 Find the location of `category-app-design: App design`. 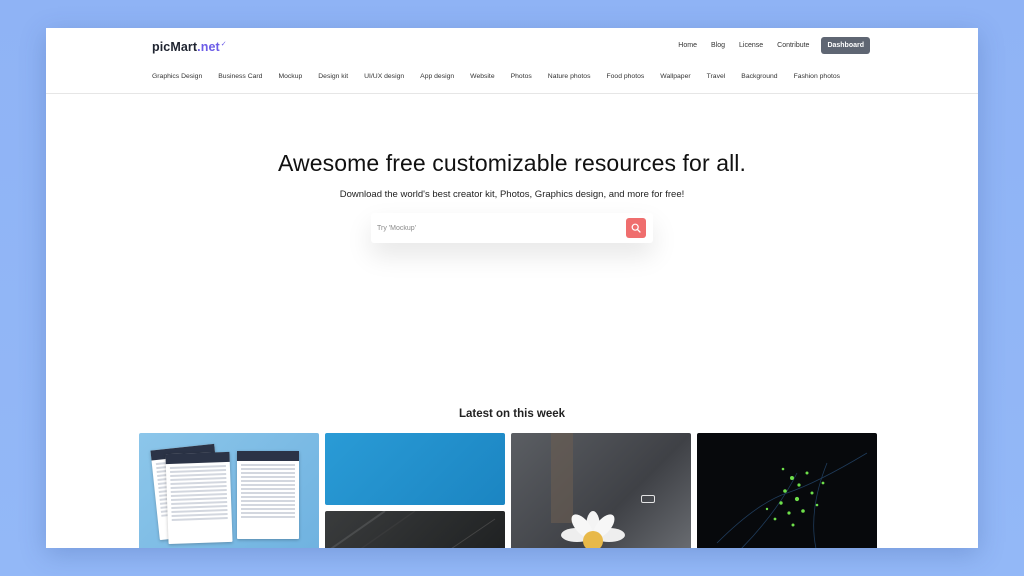

category-app-design: App design is located at coordinates (437, 76).